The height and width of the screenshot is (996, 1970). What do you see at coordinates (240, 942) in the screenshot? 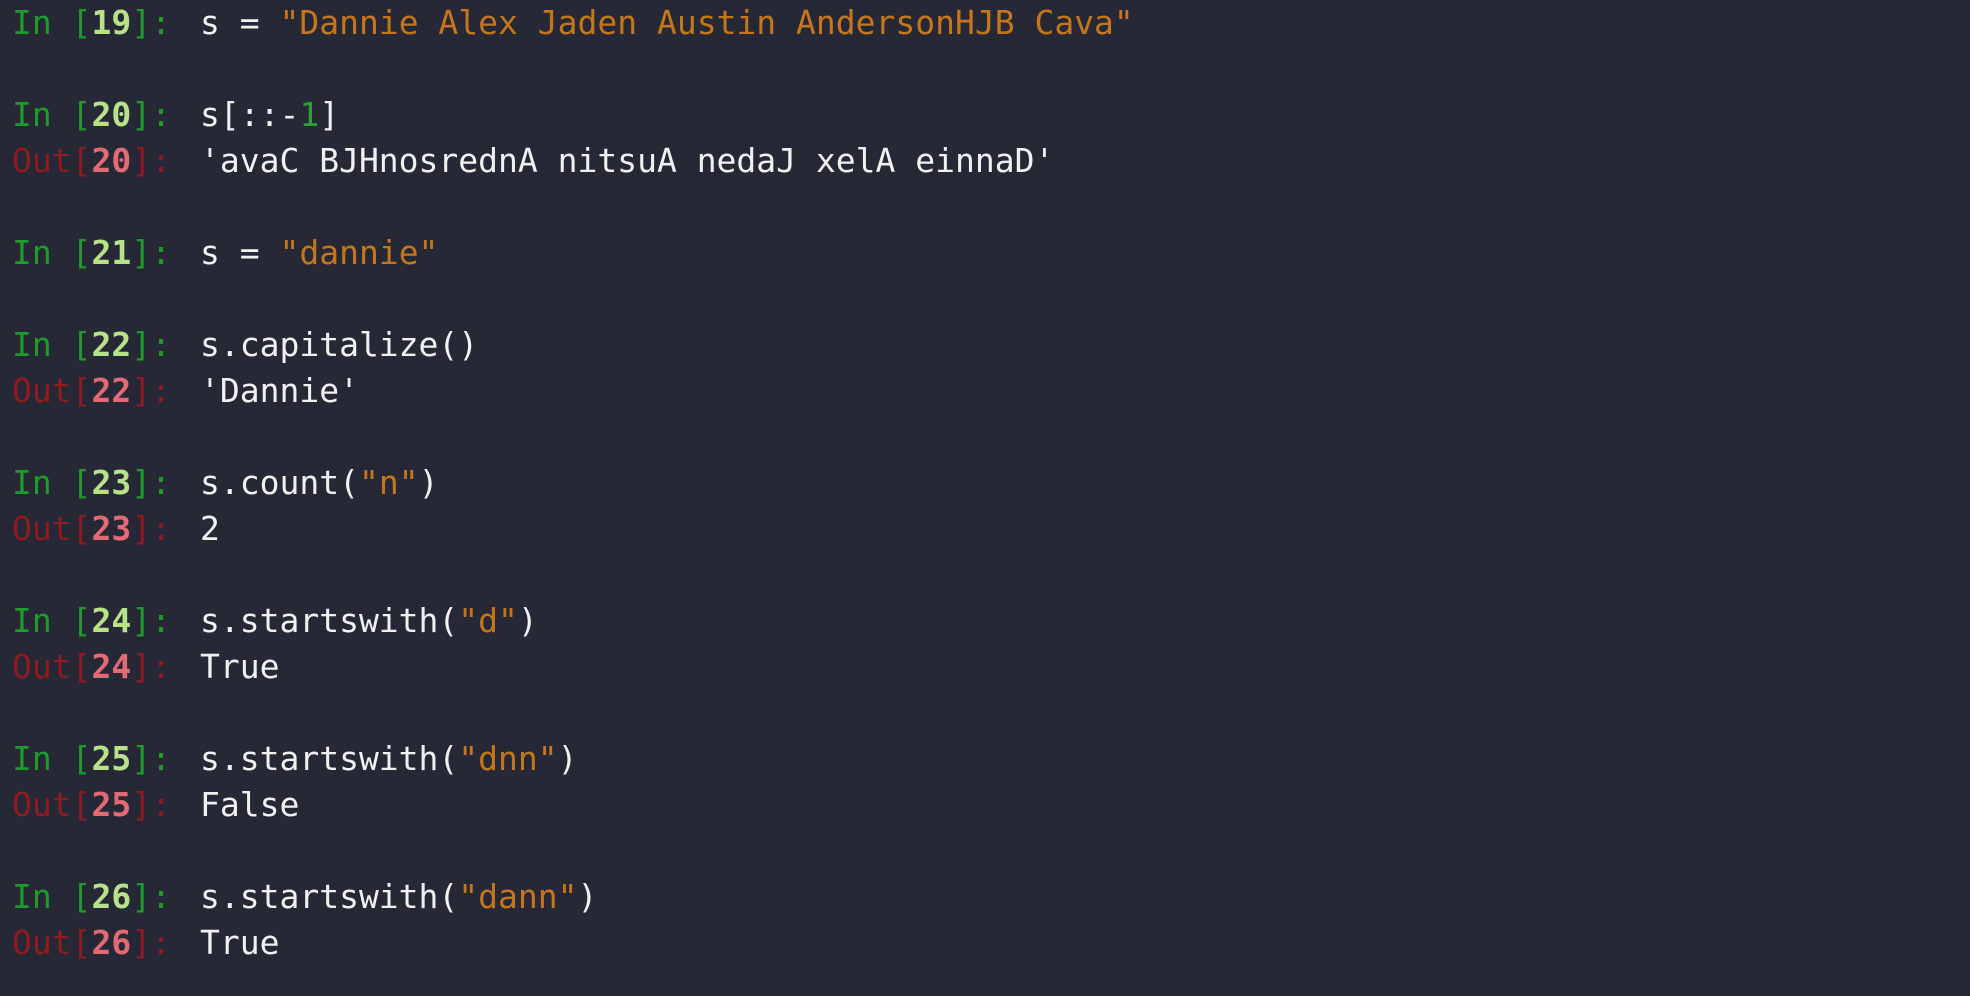
I see `output-value: True` at bounding box center [240, 942].